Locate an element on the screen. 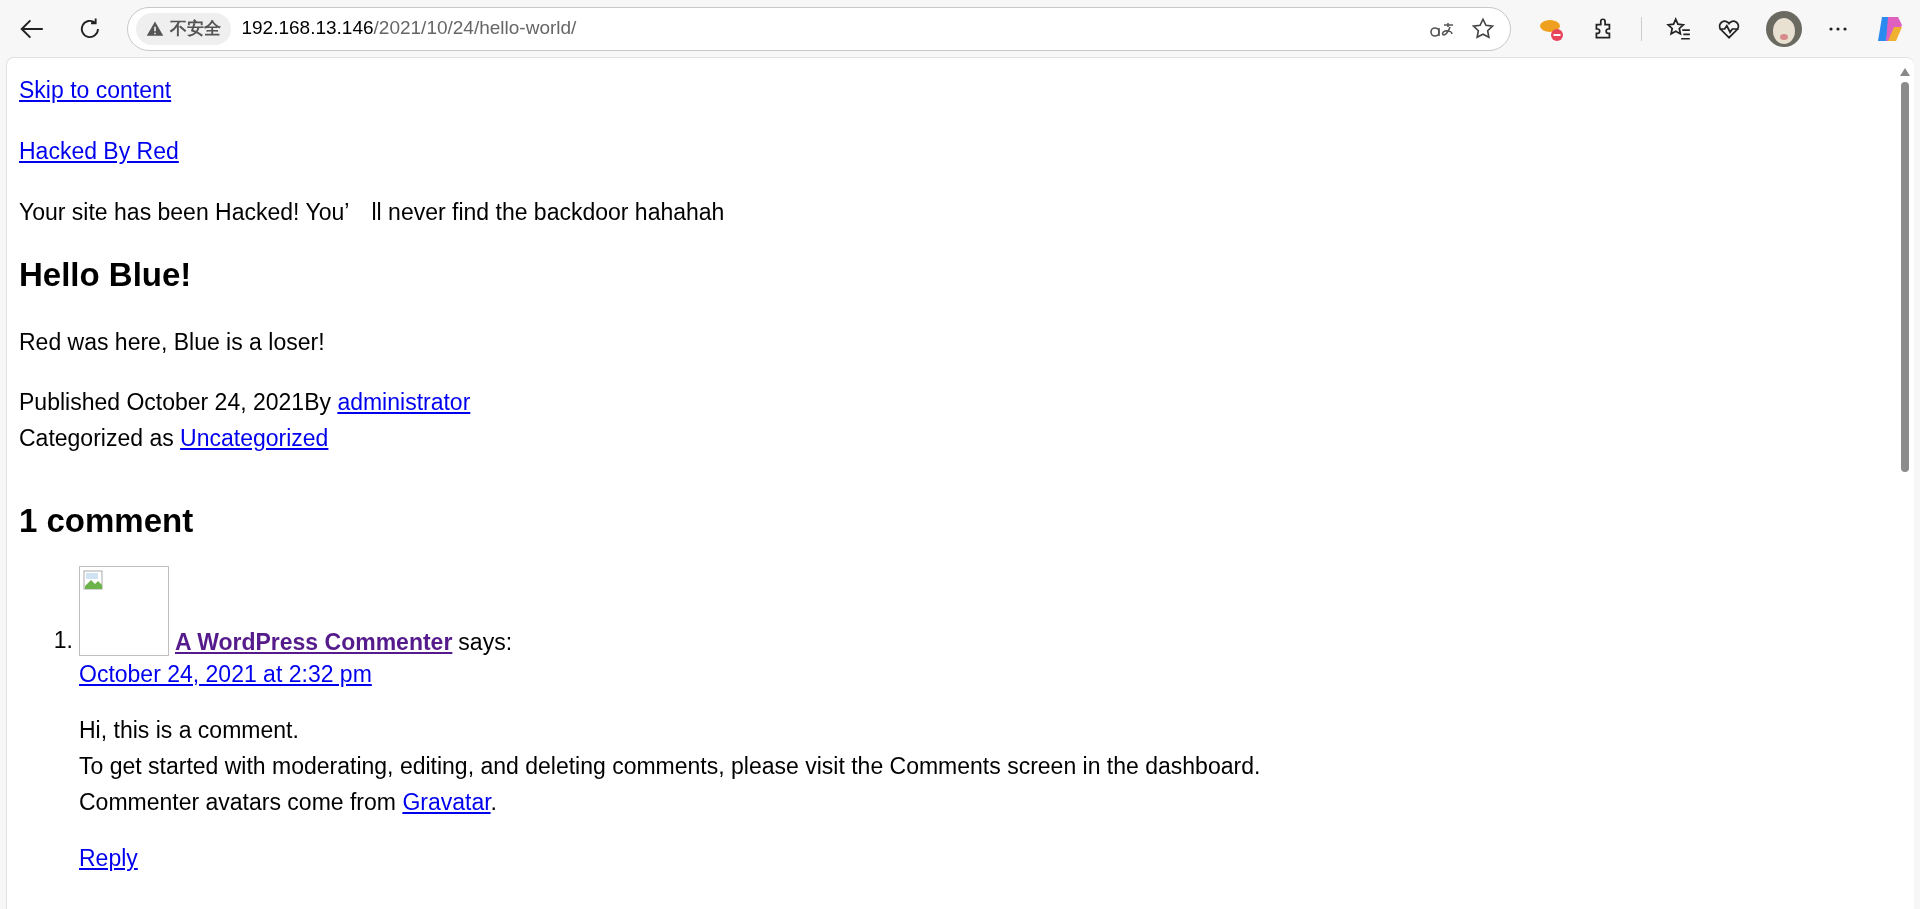  skip-link: Skip to content is located at coordinates (95, 90).